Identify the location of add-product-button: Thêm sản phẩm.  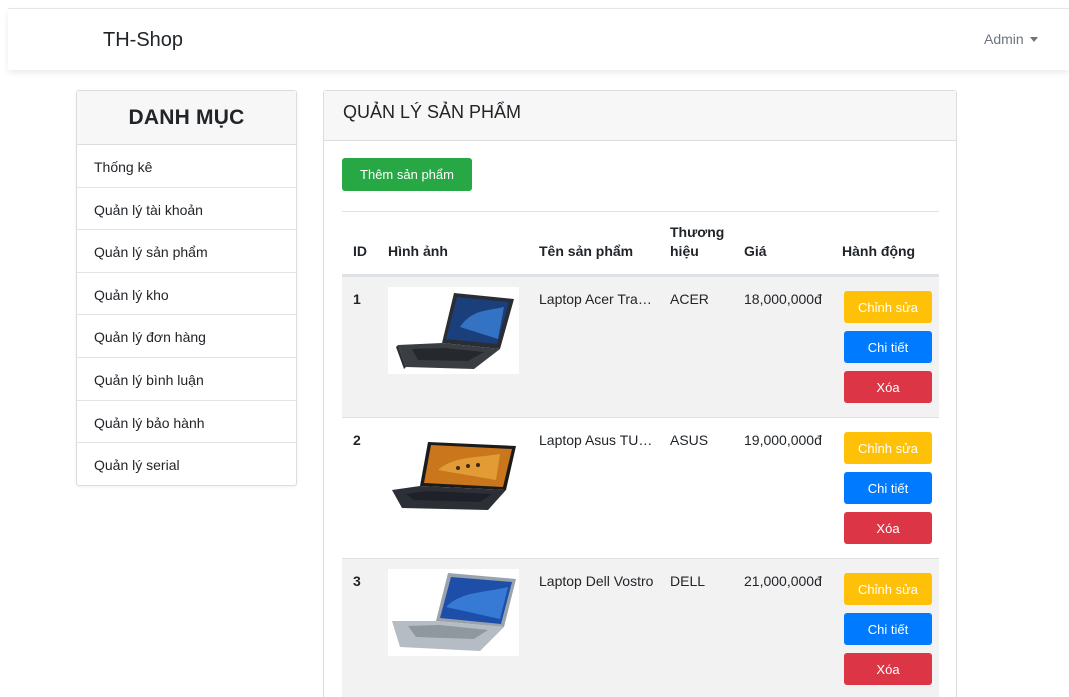
(407, 174).